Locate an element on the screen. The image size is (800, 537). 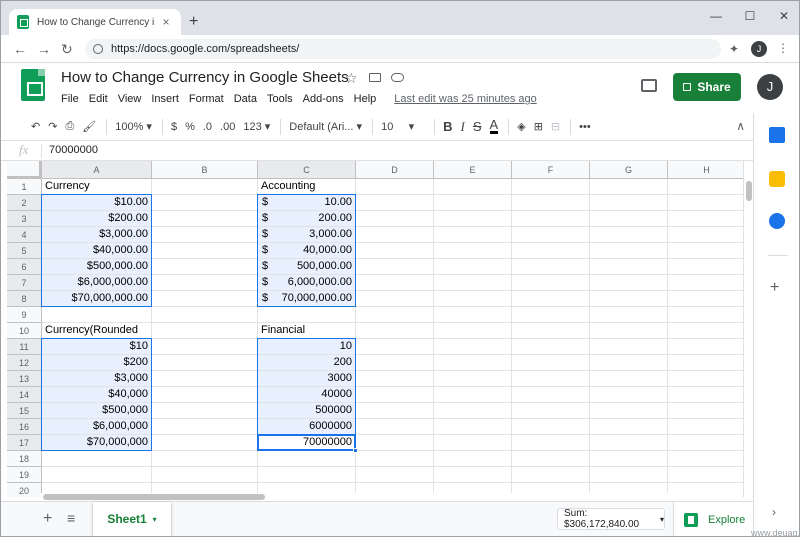
row-header-16: 16 is located at coordinates (24, 427).